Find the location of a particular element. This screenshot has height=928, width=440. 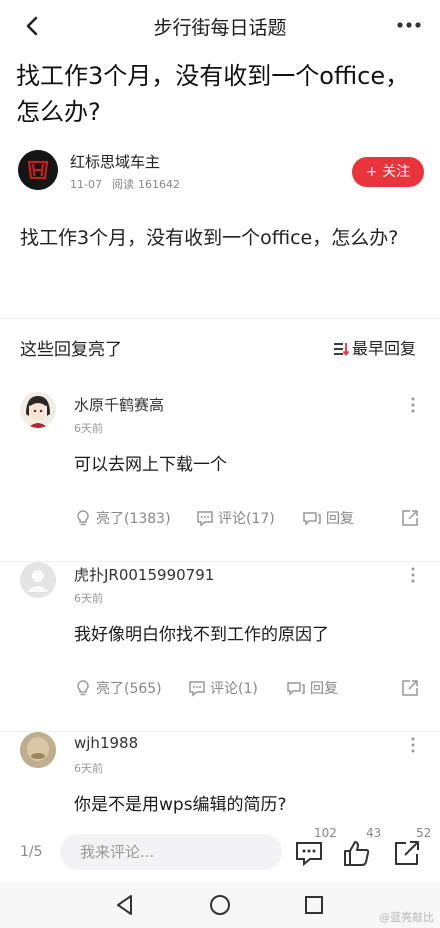

like-button: 亮了(565) is located at coordinates (118, 689).